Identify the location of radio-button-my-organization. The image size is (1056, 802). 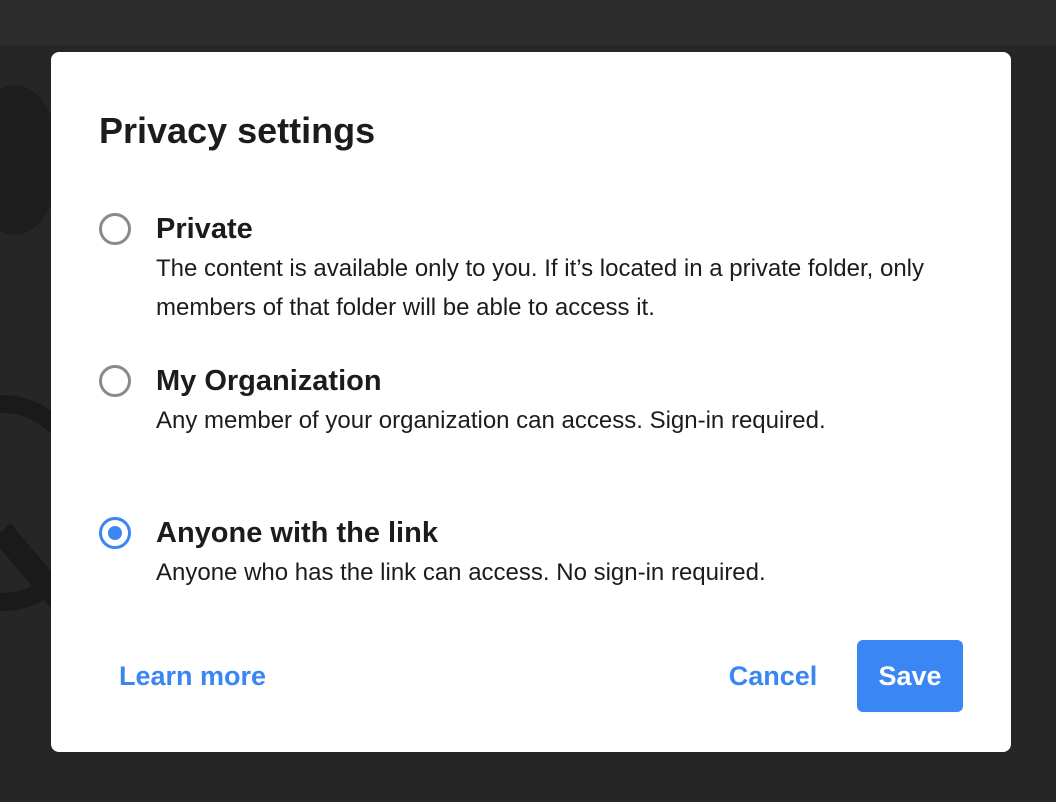
(115, 381).